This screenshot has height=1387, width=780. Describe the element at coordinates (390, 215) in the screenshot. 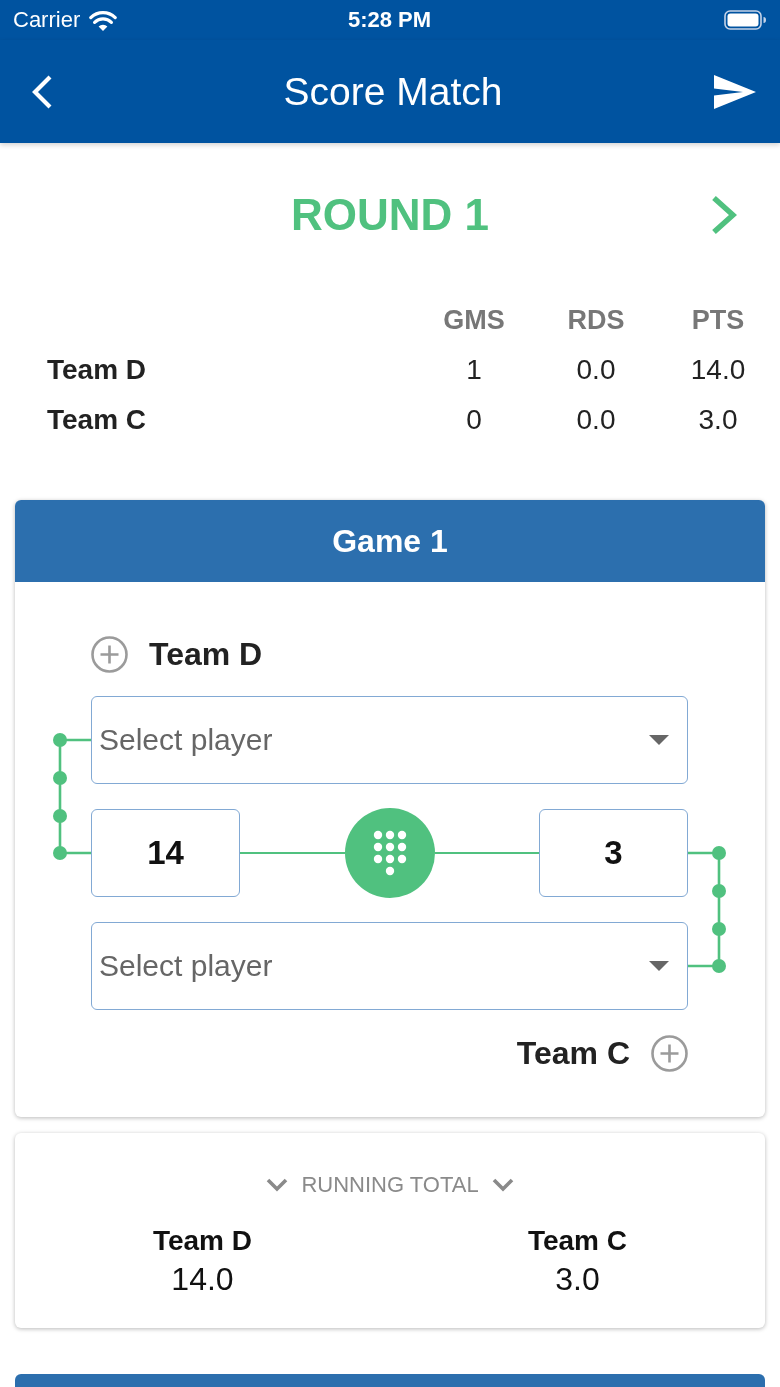

I see `round-title: ROUND 1` at that location.